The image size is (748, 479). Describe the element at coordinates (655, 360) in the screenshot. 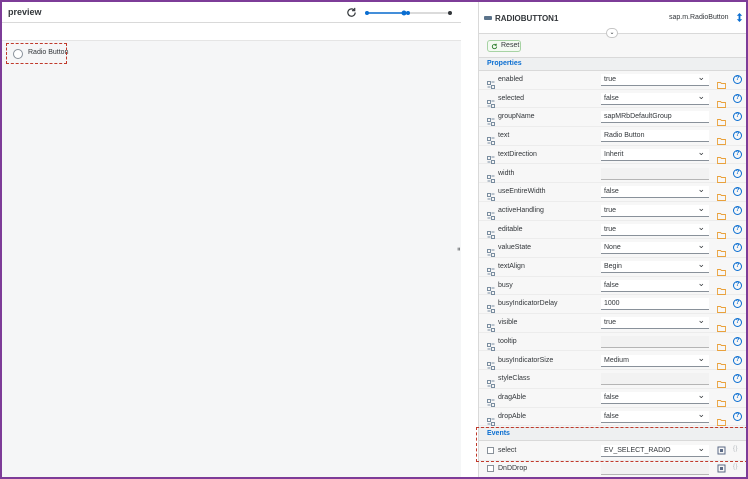

I see `property-value-busyIndicatorSize: Medium` at that location.